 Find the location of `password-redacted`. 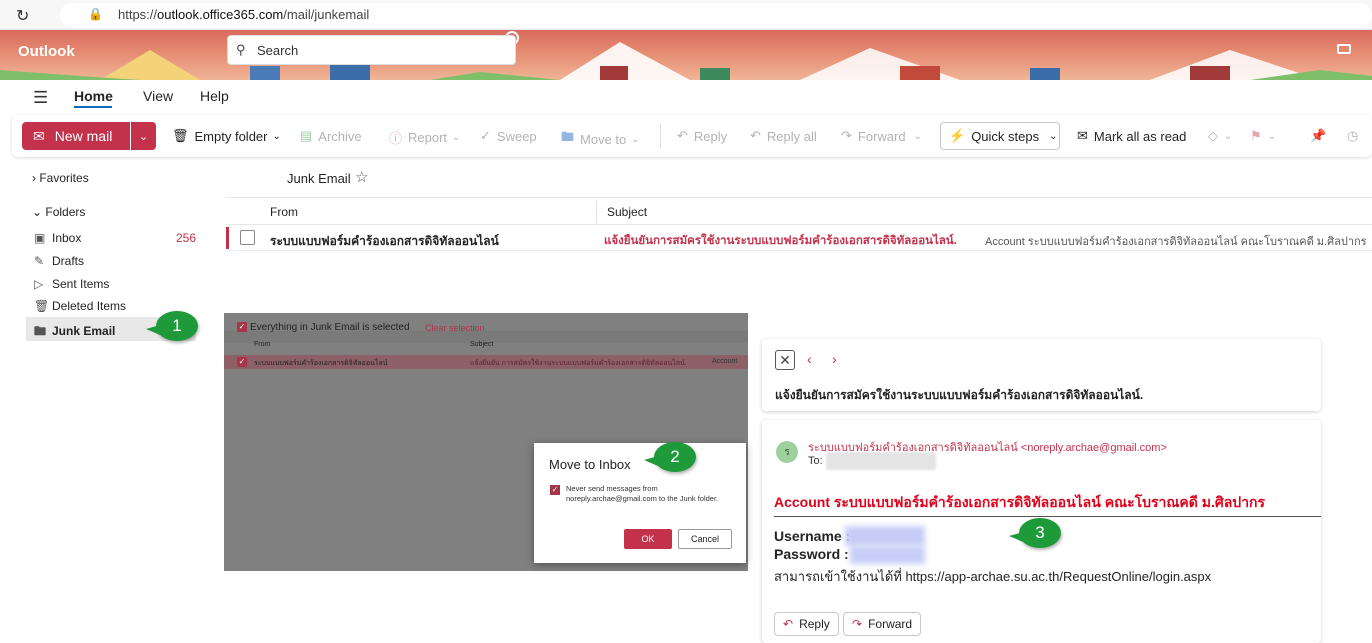

password-redacted is located at coordinates (887, 555).